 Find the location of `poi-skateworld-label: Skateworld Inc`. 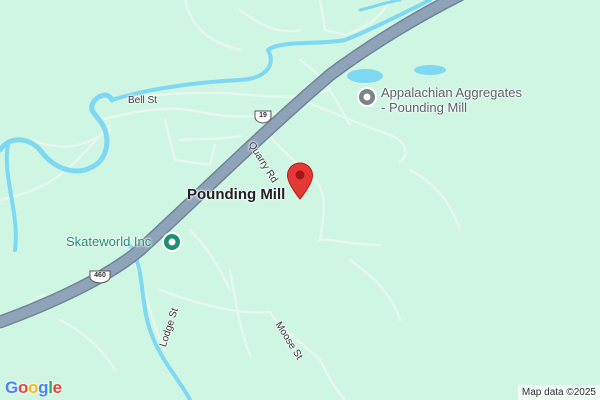

poi-skateworld-label: Skateworld Inc is located at coordinates (108, 242).